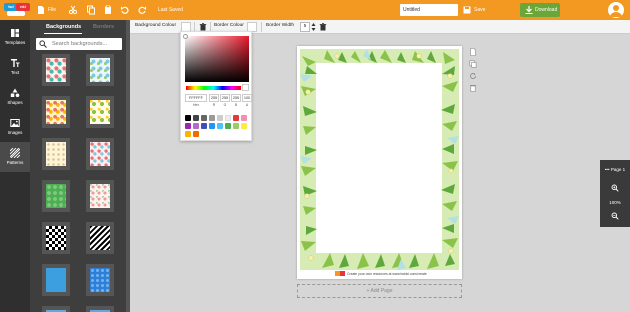 This screenshot has width=630, height=312. Describe the element at coordinates (615, 169) in the screenshot. I see `page-indicator: ••• Page 1` at that location.